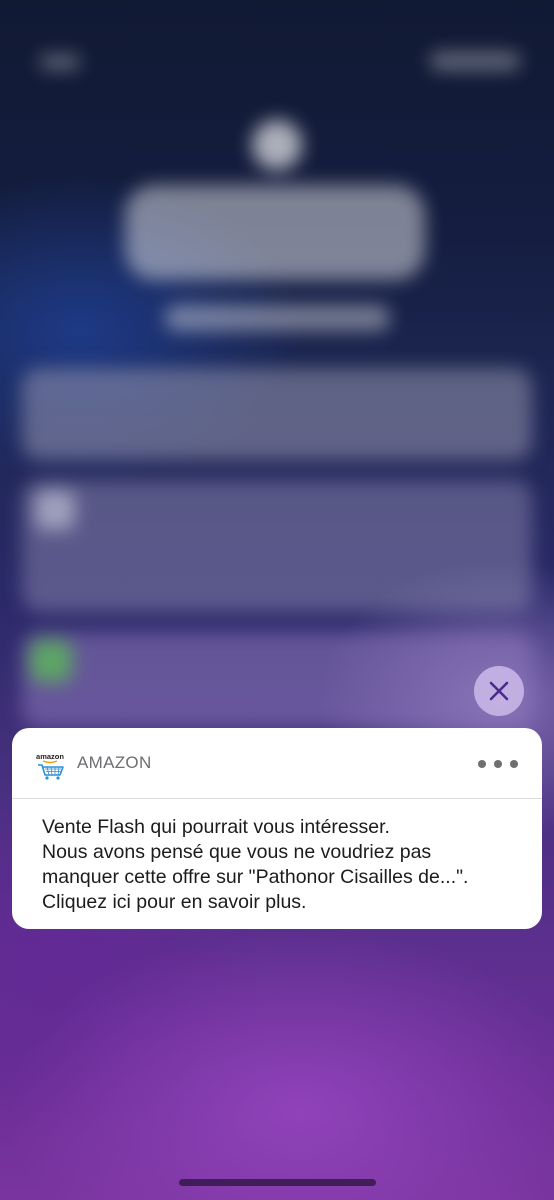 The height and width of the screenshot is (1200, 554). I want to click on close-button, so click(499, 691).